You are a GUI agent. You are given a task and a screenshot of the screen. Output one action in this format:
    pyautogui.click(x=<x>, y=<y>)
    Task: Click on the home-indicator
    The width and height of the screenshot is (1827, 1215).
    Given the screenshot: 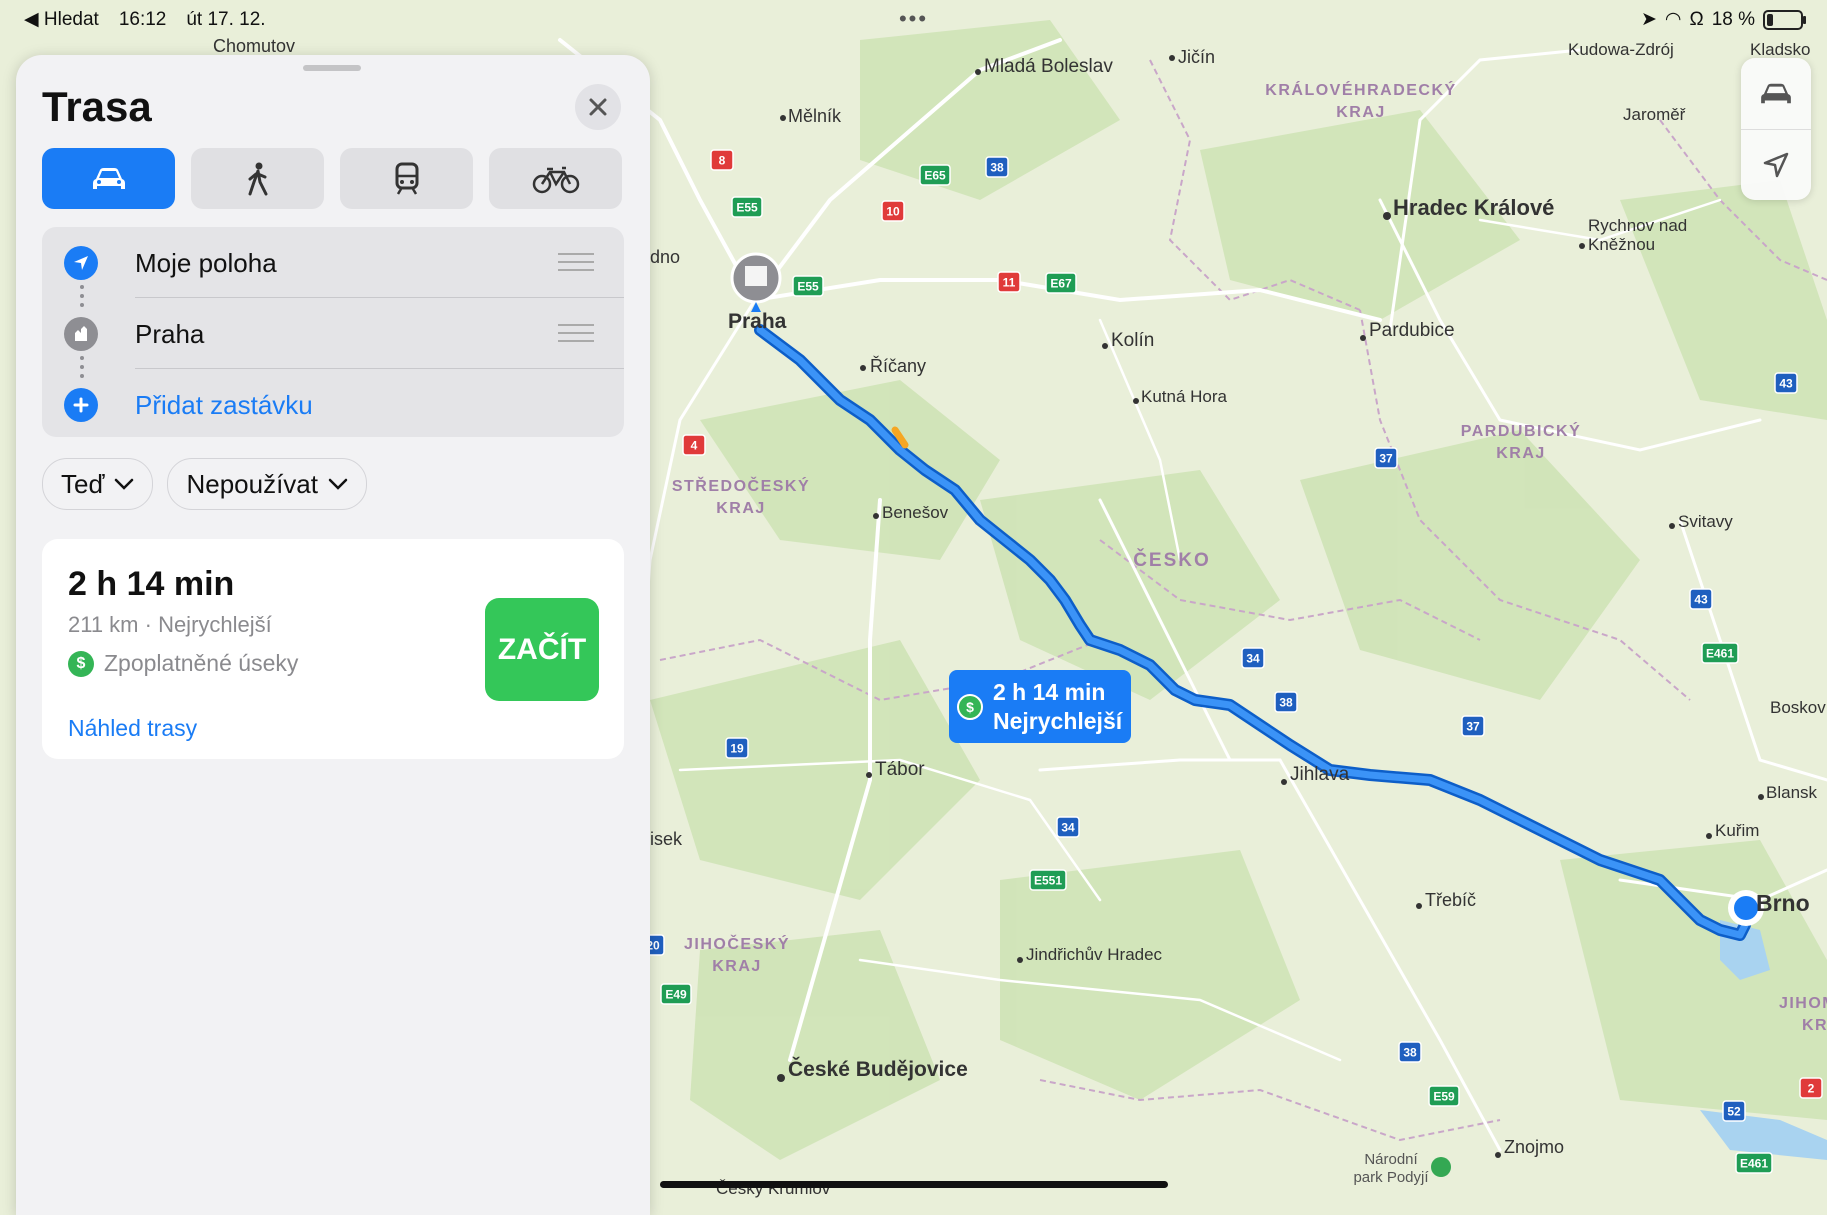 What is the action you would take?
    pyautogui.click(x=914, y=1184)
    